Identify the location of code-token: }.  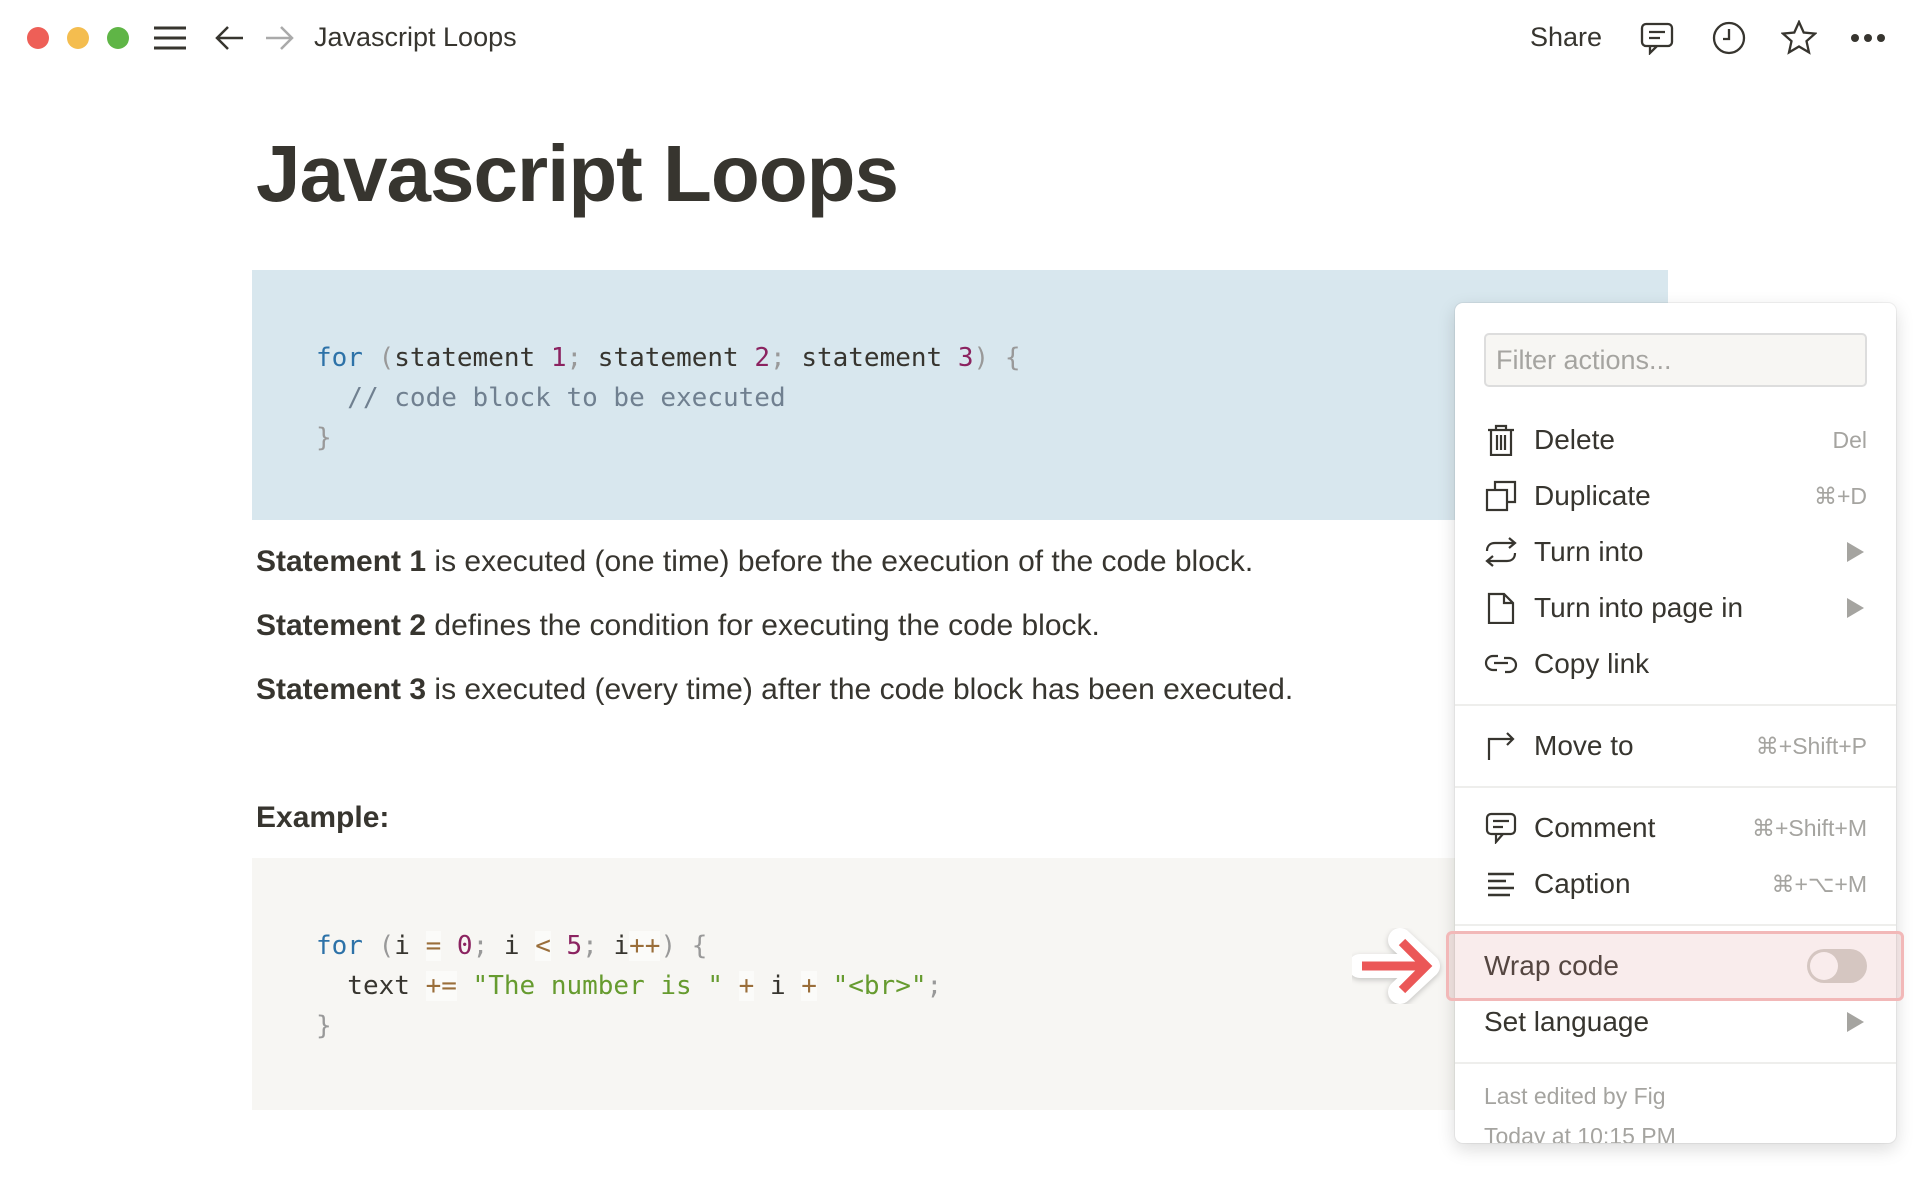
(324, 1026).